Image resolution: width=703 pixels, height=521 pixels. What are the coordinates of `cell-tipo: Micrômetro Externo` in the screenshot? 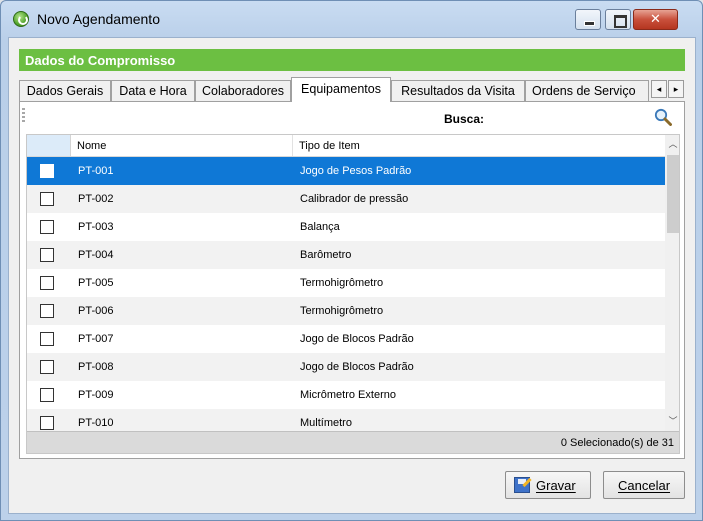 It's located at (348, 395).